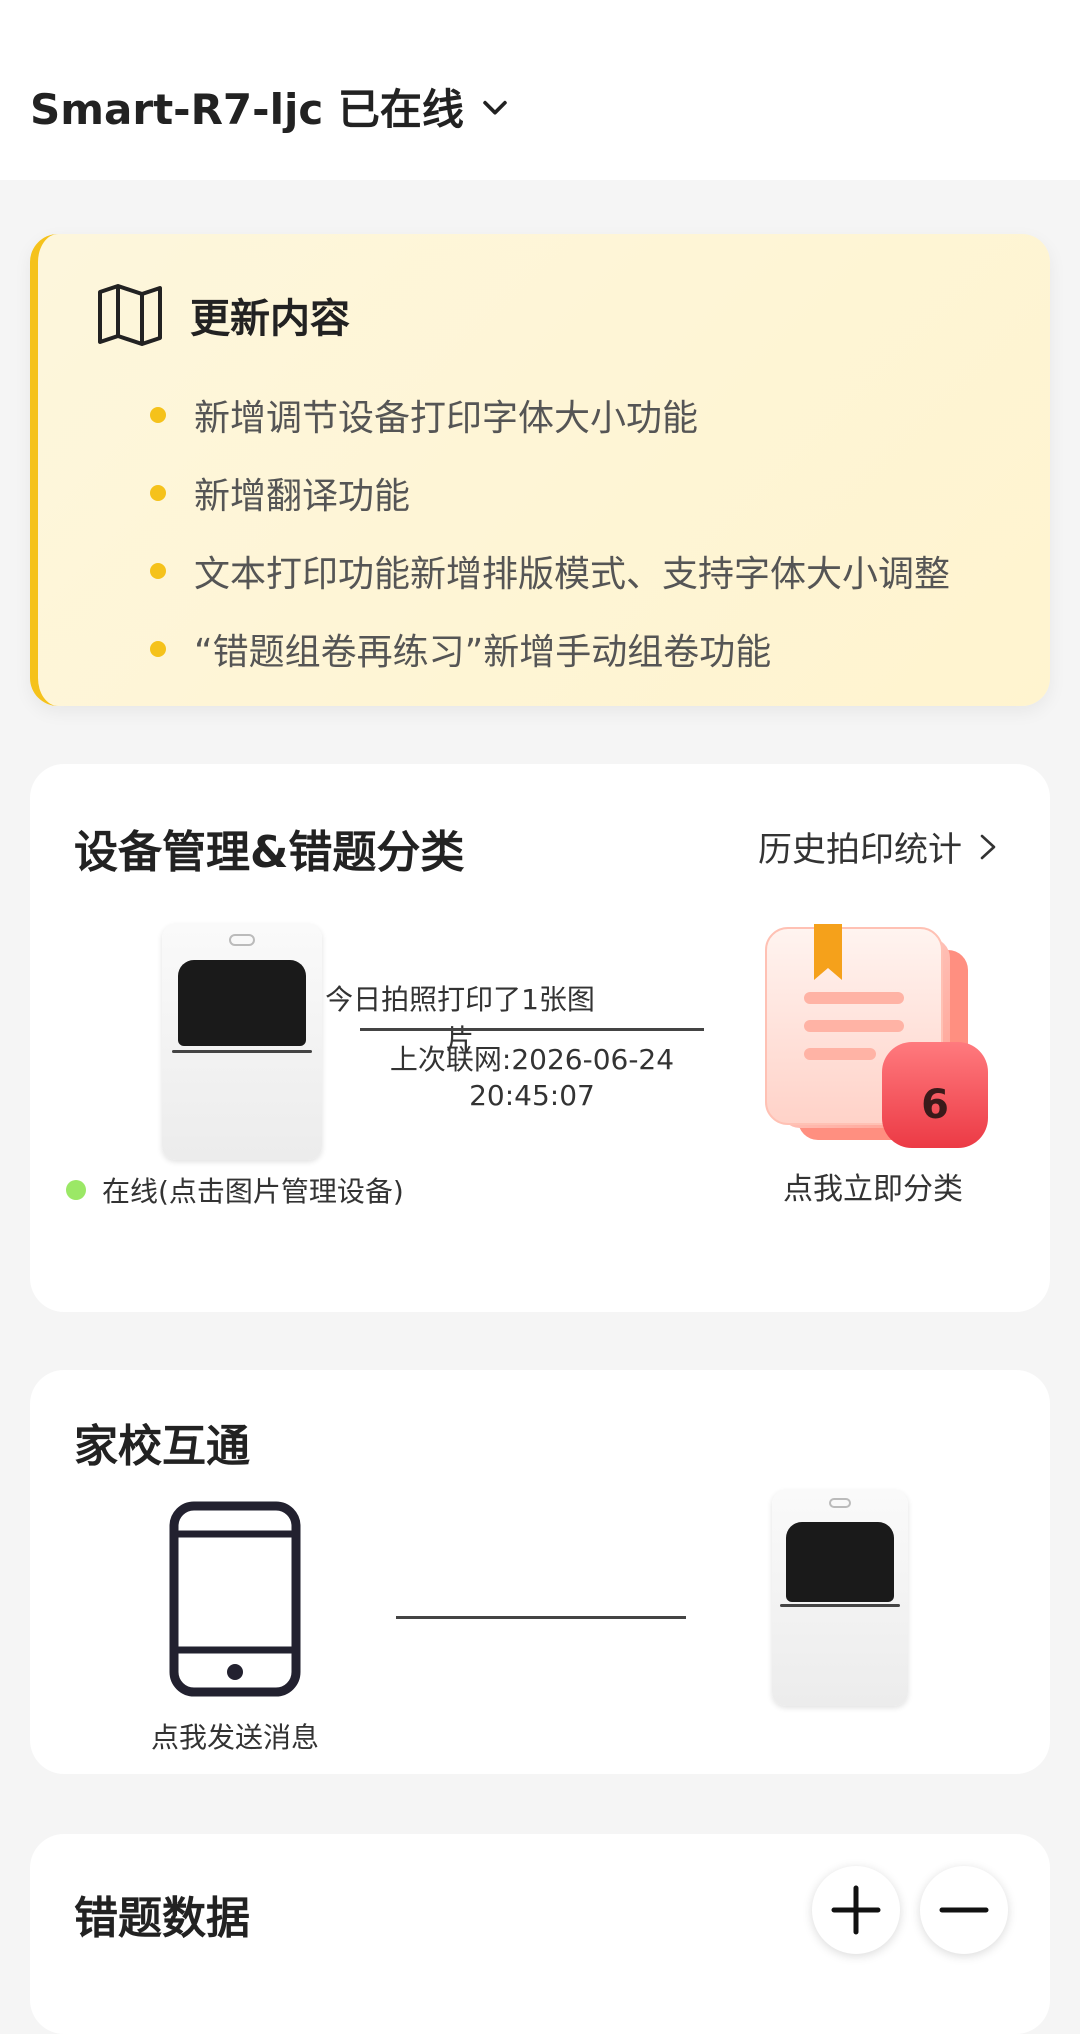 The width and height of the screenshot is (1080, 2034). I want to click on update-title: 更新内容, so click(270, 319).